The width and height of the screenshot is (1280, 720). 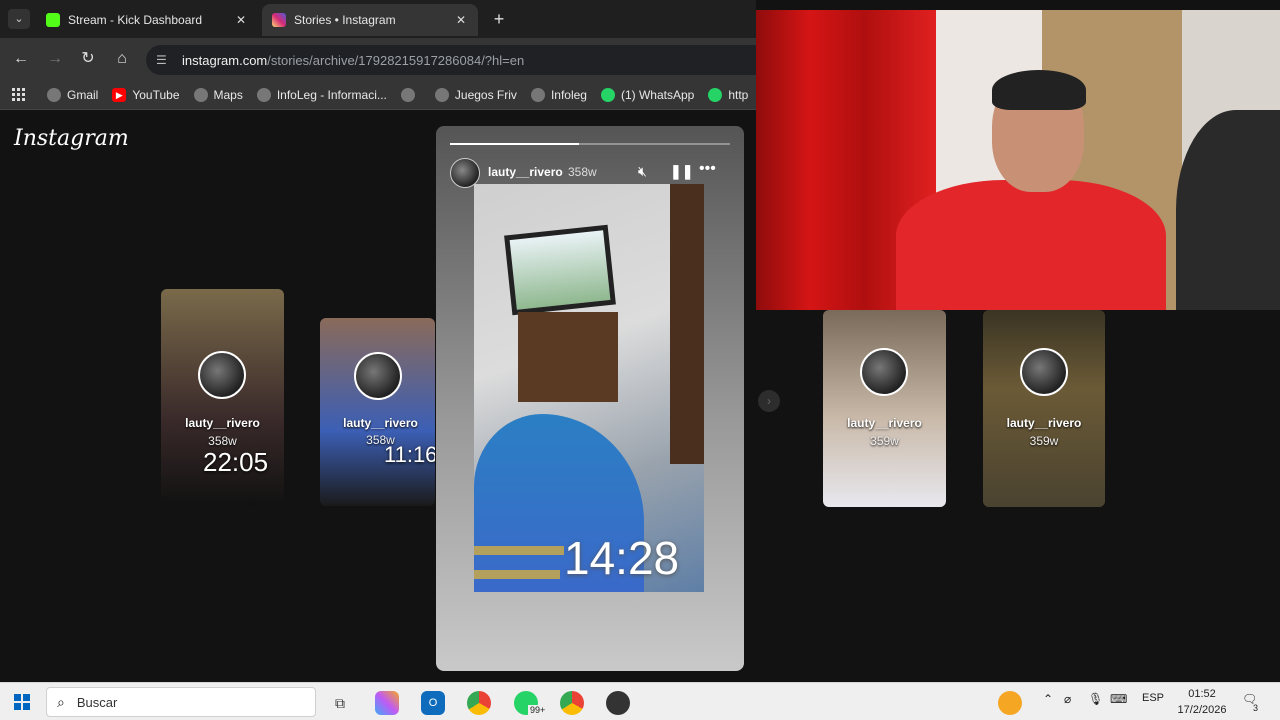 I want to click on photo-door, so click(x=687, y=324).